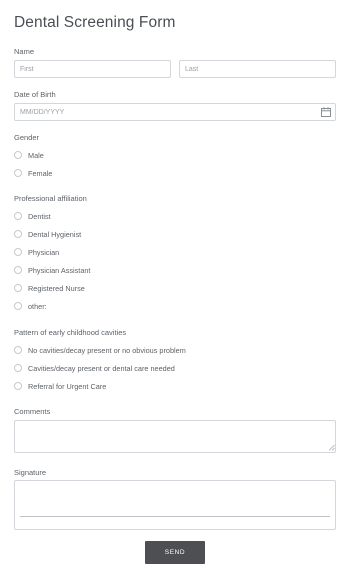  What do you see at coordinates (30, 472) in the screenshot?
I see `signature-label: Signature` at bounding box center [30, 472].